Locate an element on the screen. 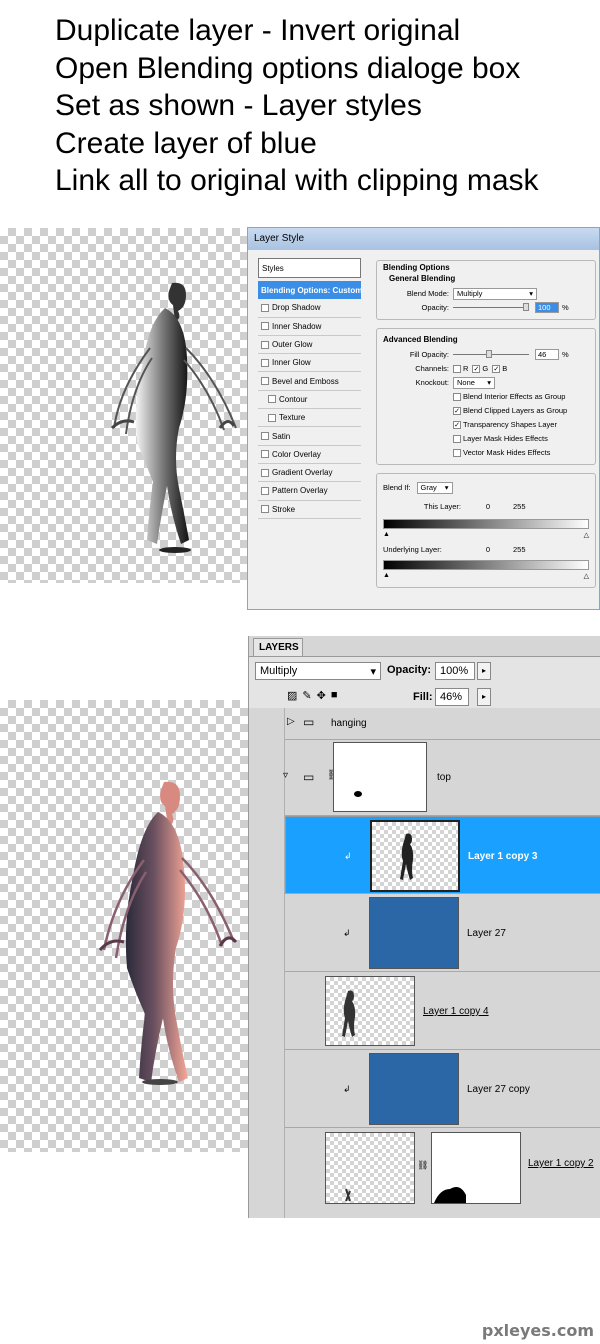 The image size is (600, 1344). checkbox-row: Vector Mask Hides Effects is located at coordinates (521, 452).